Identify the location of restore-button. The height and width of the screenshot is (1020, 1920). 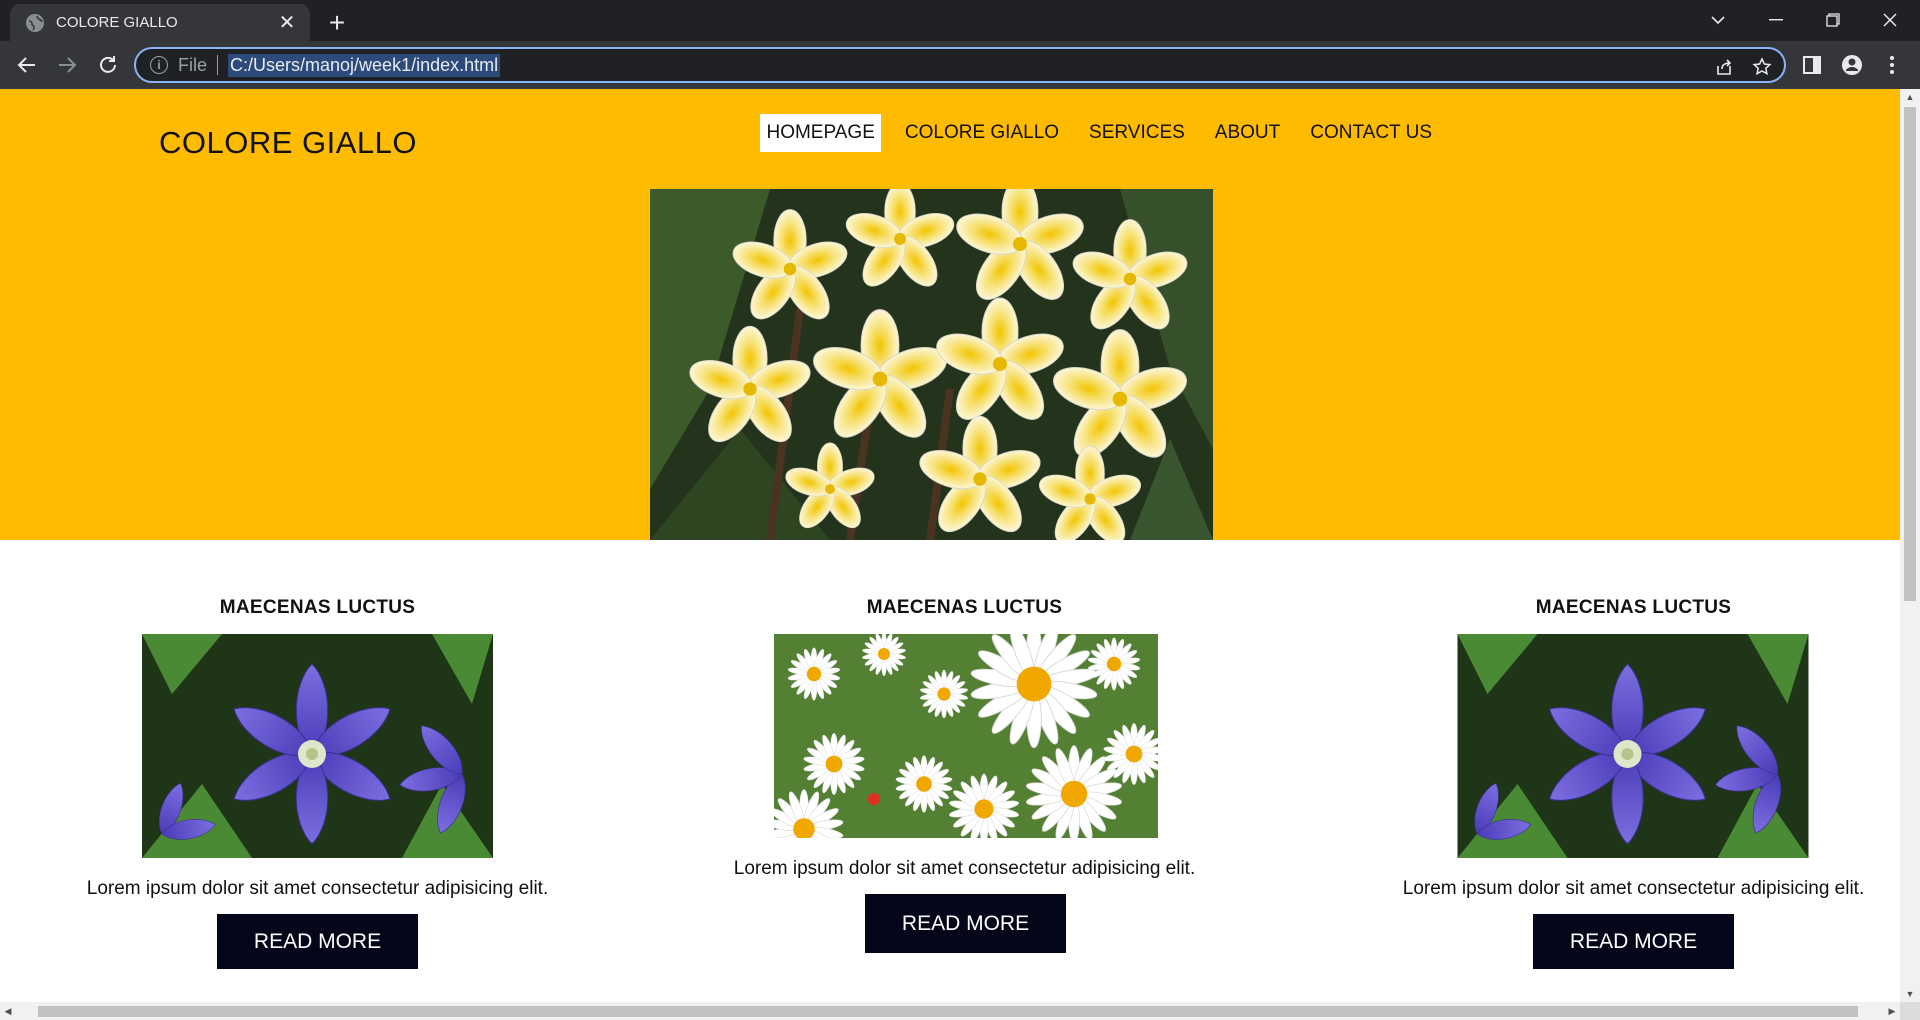
(1833, 20).